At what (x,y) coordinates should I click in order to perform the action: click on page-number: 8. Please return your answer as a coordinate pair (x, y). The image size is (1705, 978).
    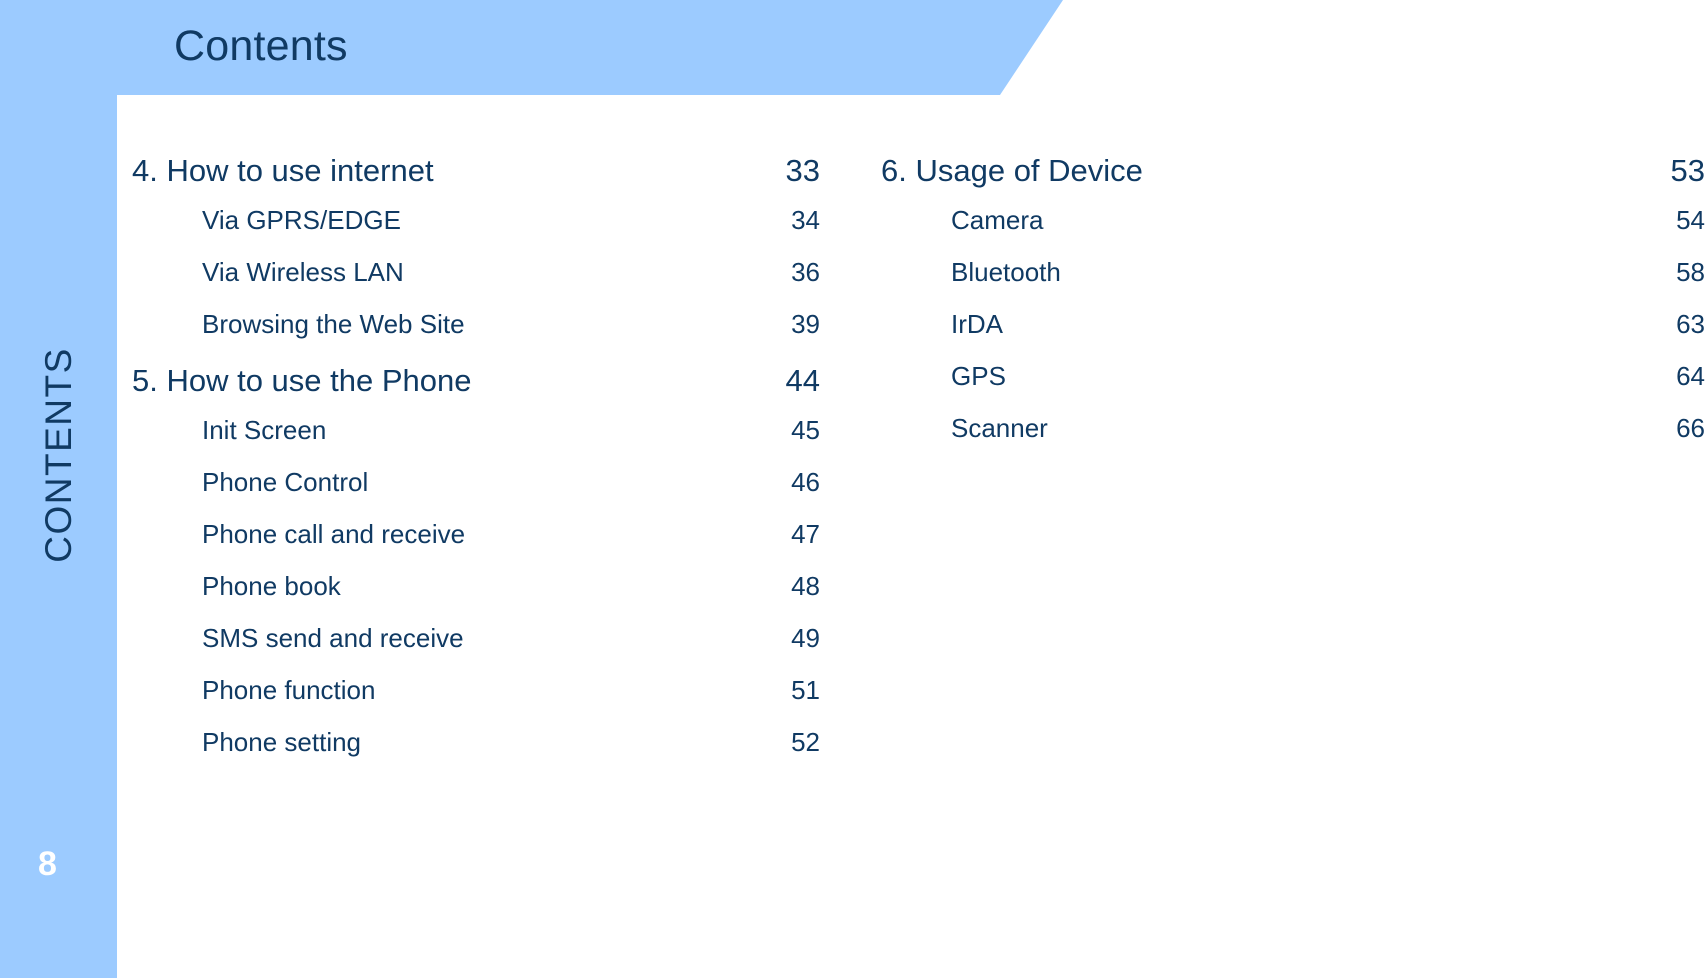
    Looking at the image, I should click on (47, 864).